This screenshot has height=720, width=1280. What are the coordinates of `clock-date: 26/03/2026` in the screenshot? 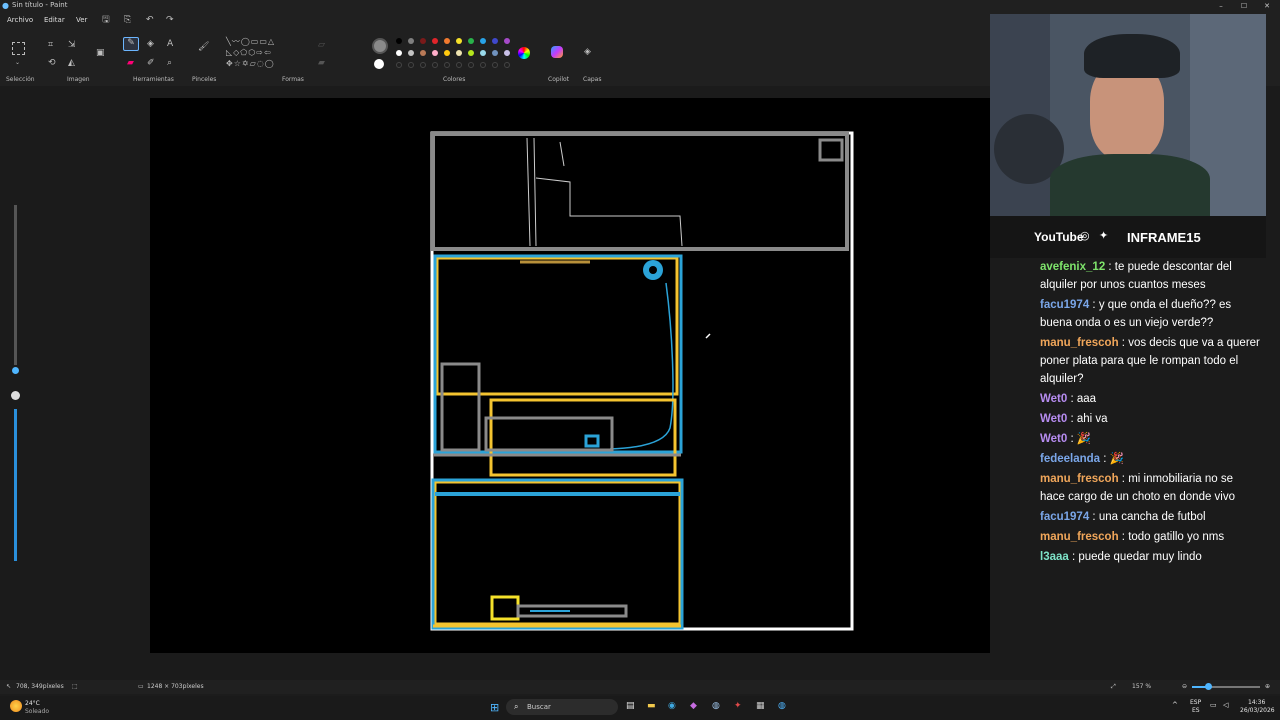 It's located at (1257, 710).